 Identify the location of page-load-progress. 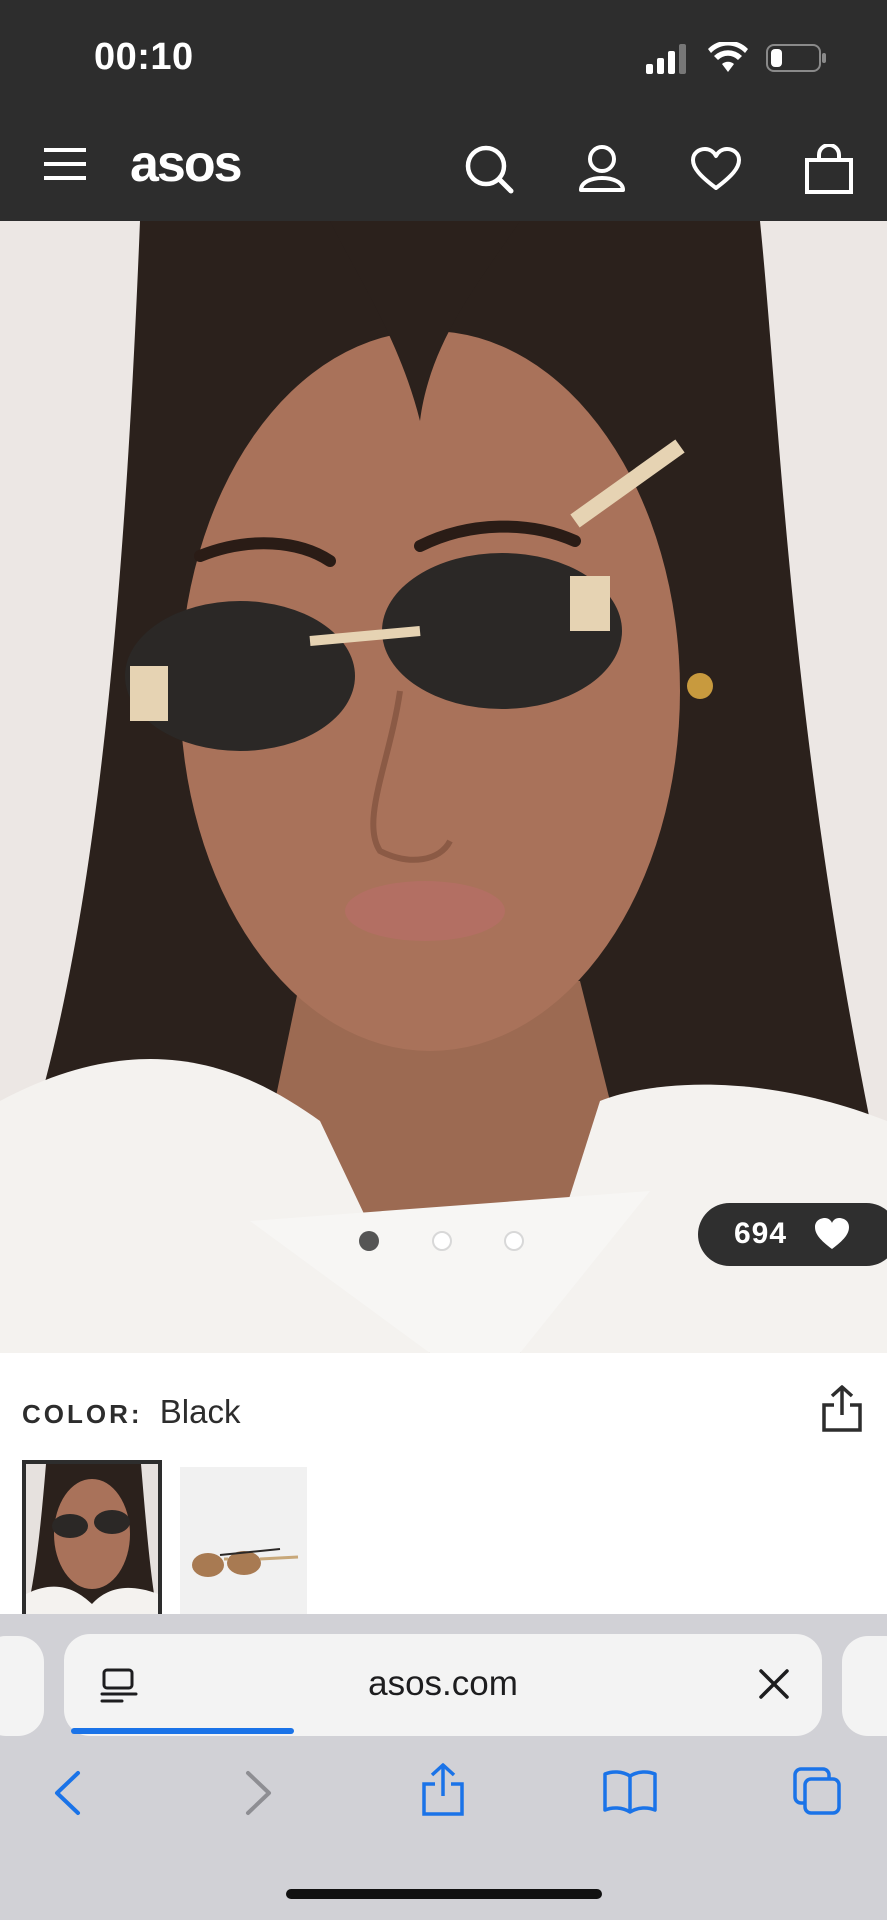
(182, 1731).